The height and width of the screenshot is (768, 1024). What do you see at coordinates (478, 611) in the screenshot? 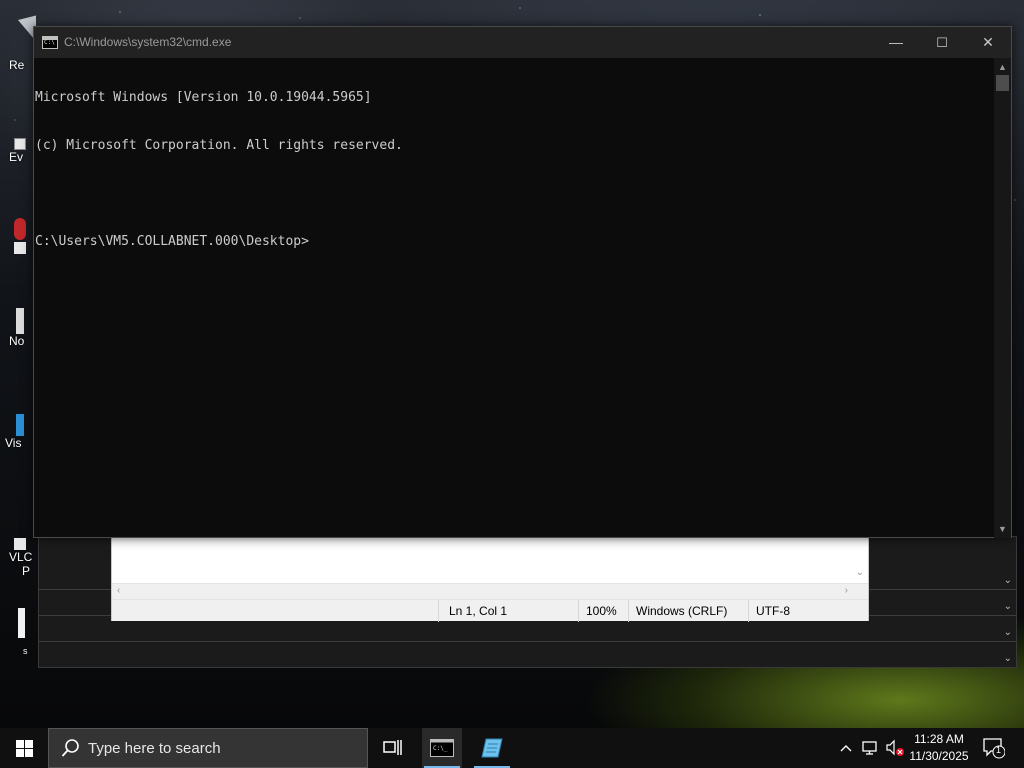
I see `status-position: Ln 1, Col 1` at bounding box center [478, 611].